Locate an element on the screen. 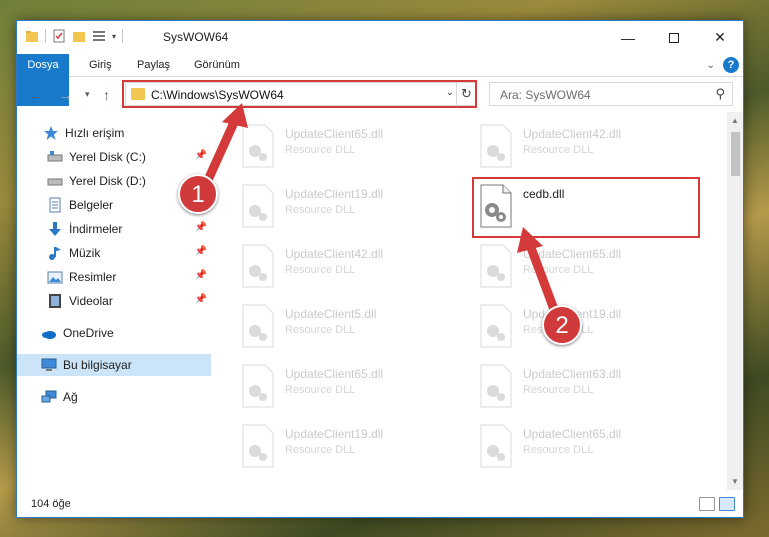 The height and width of the screenshot is (537, 769). step-badge-1: 1 is located at coordinates (198, 194).